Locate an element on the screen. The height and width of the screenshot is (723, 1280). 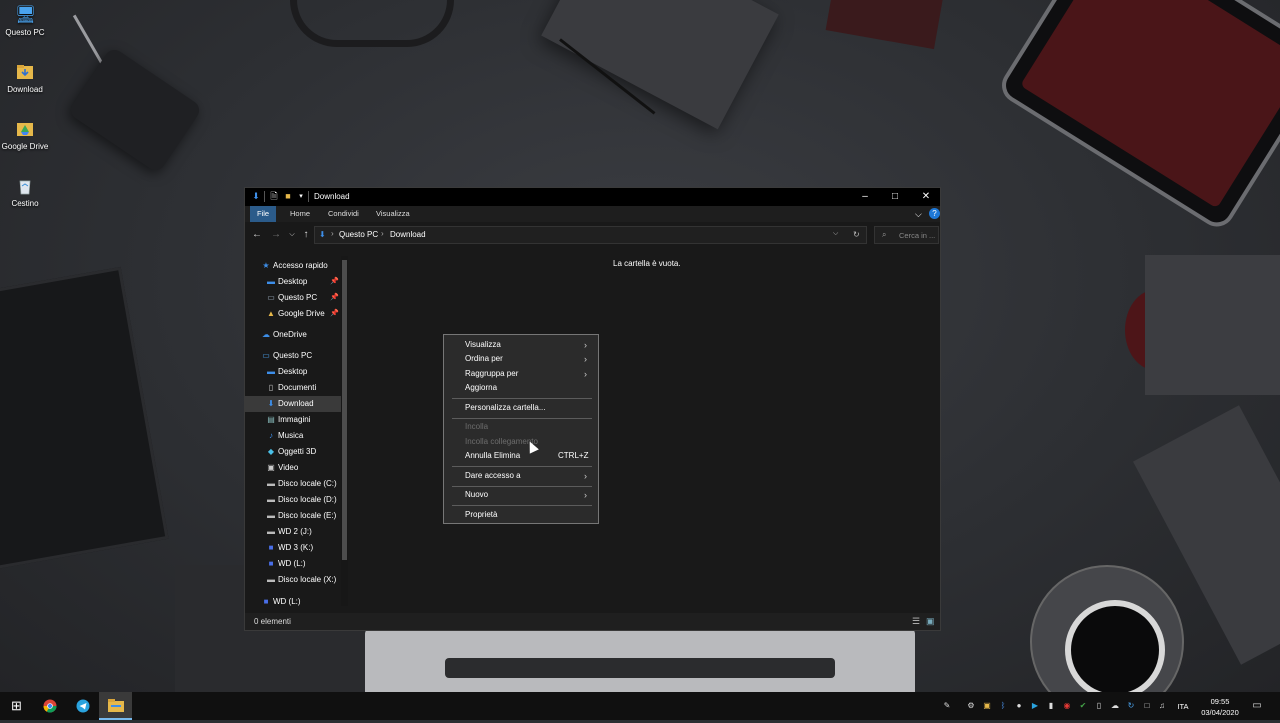
expand-ribbon-icon: ⌵ is located at coordinates (918, 214).